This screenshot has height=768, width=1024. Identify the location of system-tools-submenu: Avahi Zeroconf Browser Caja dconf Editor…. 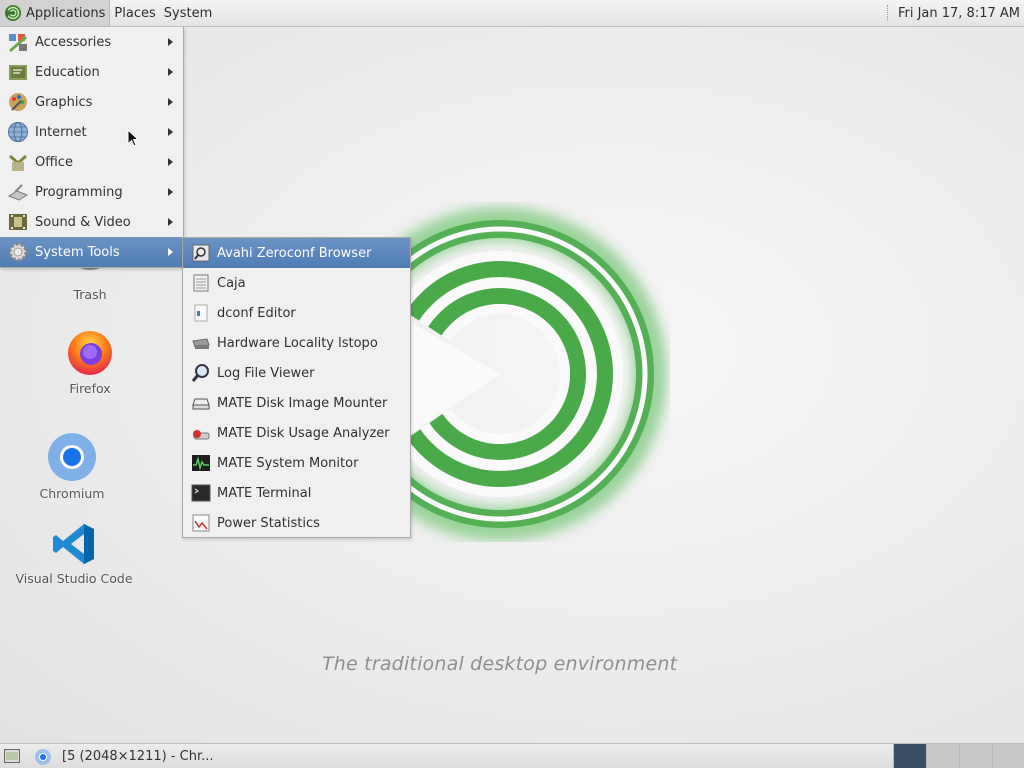
(296, 387).